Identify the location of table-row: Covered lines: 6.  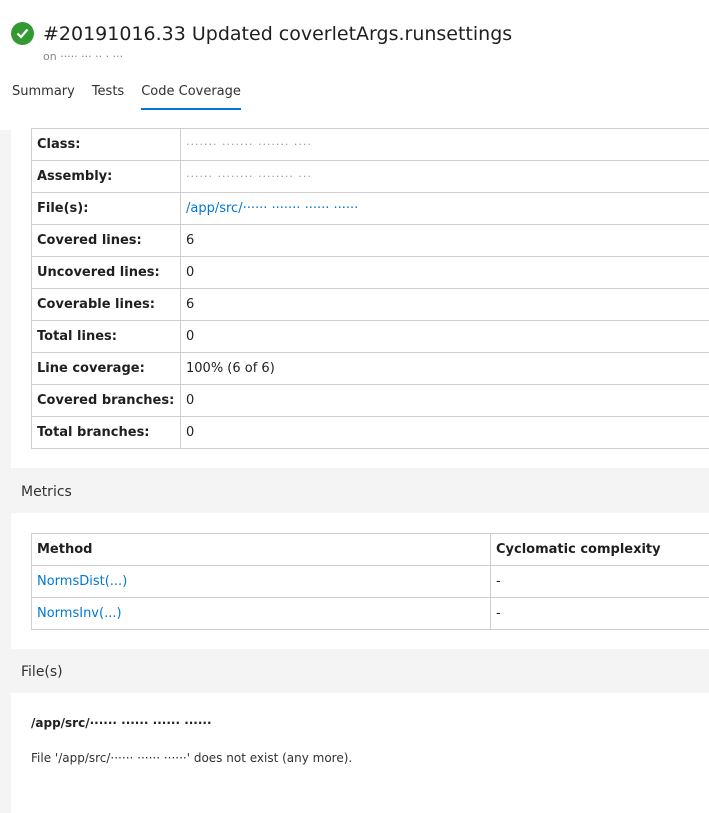
(370, 240).